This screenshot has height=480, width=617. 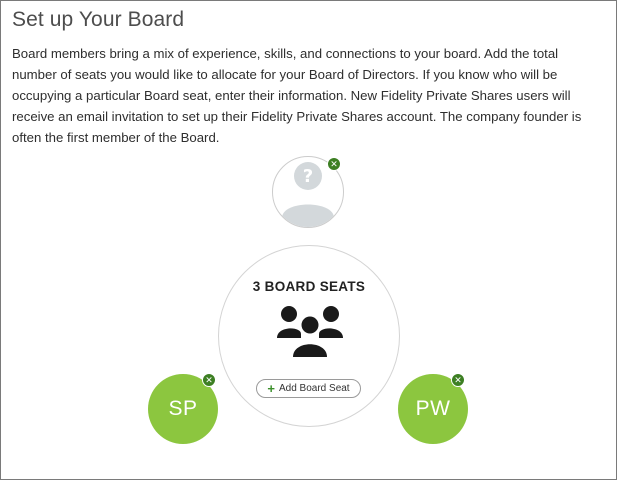 I want to click on add-board-seat-button: + Add Board Seat, so click(x=308, y=388).